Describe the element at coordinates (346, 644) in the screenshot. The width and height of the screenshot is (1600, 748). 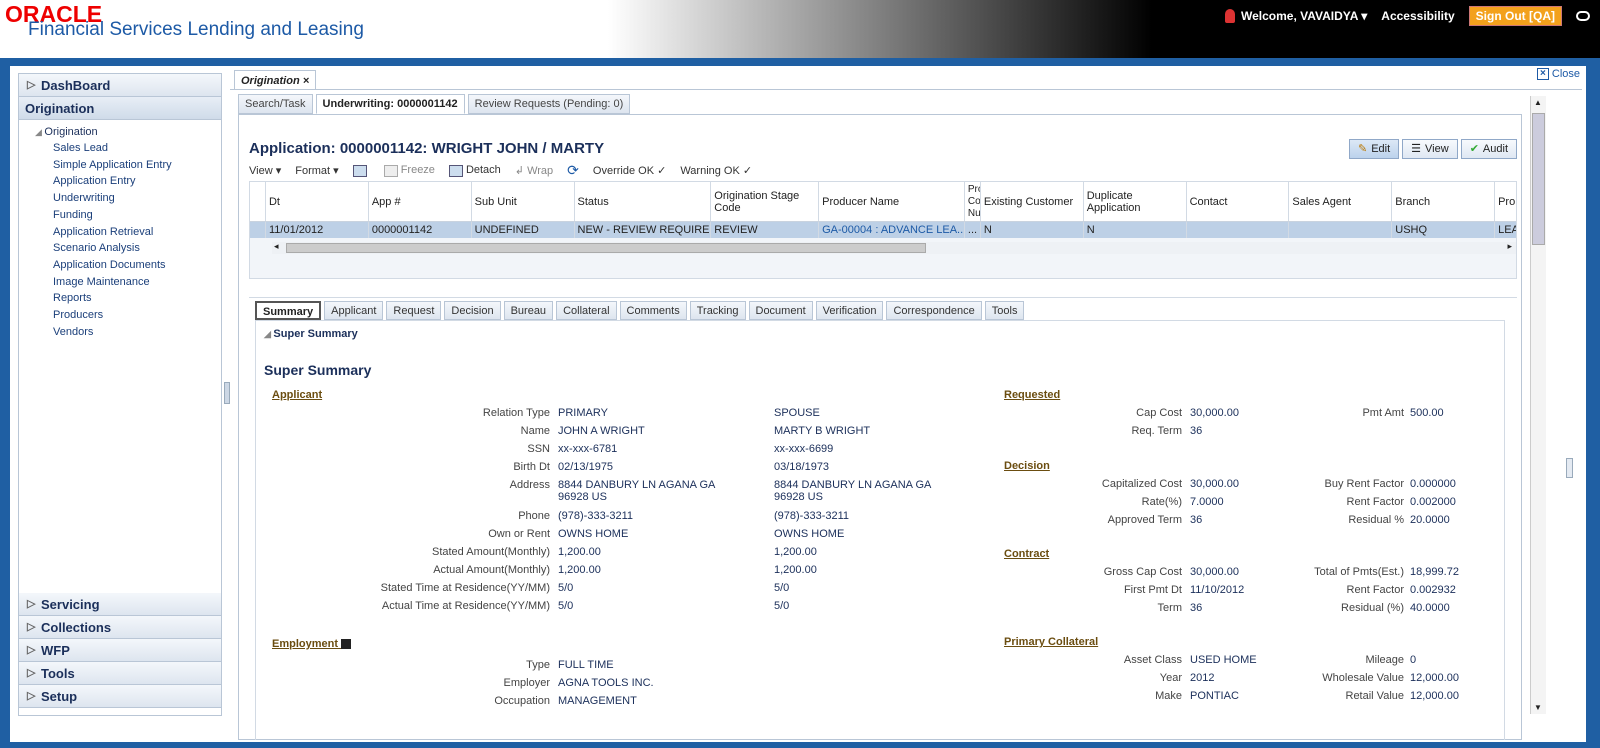
I see `popout-icon` at that location.